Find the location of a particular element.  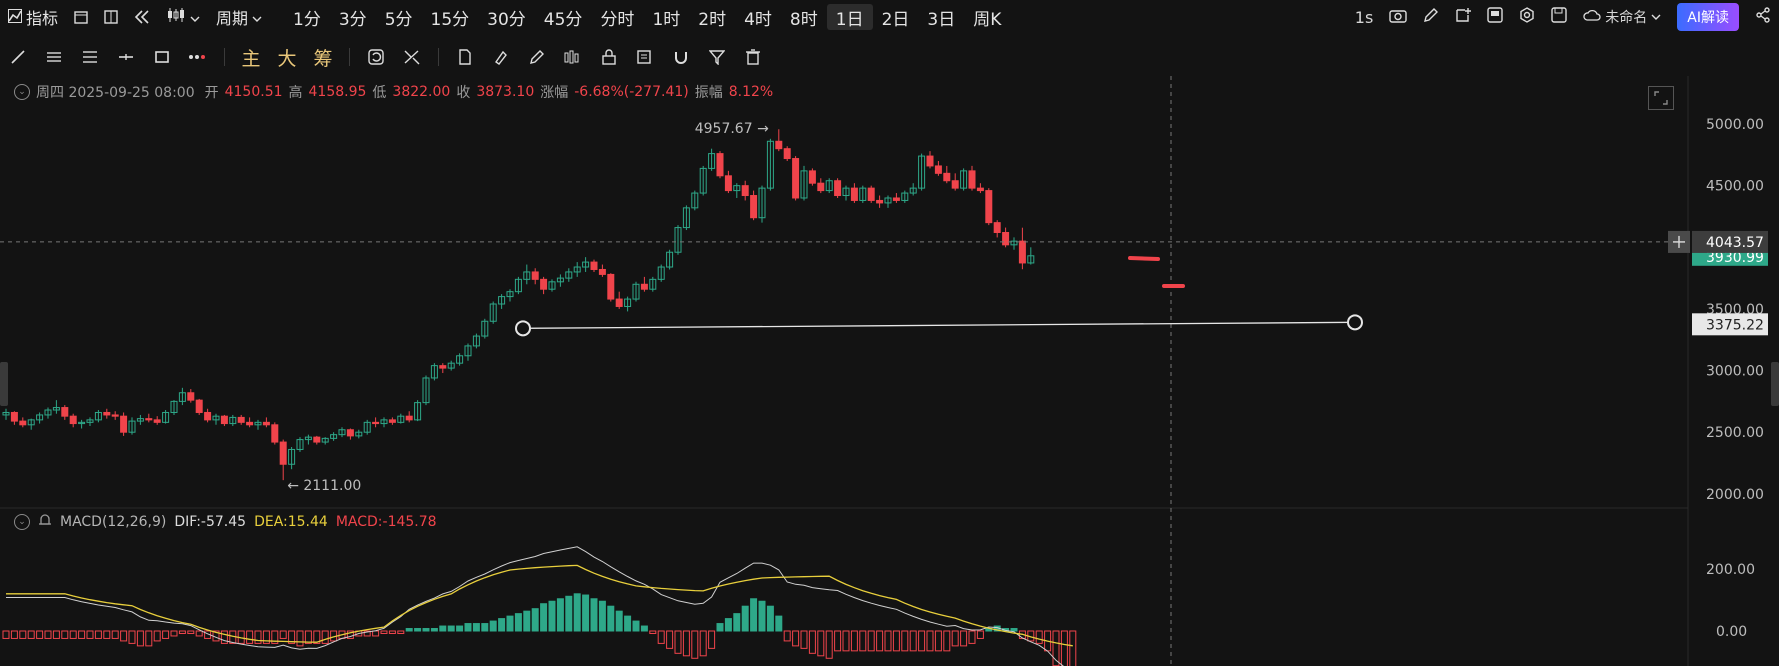

period-option: 15分 is located at coordinates (450, 17).